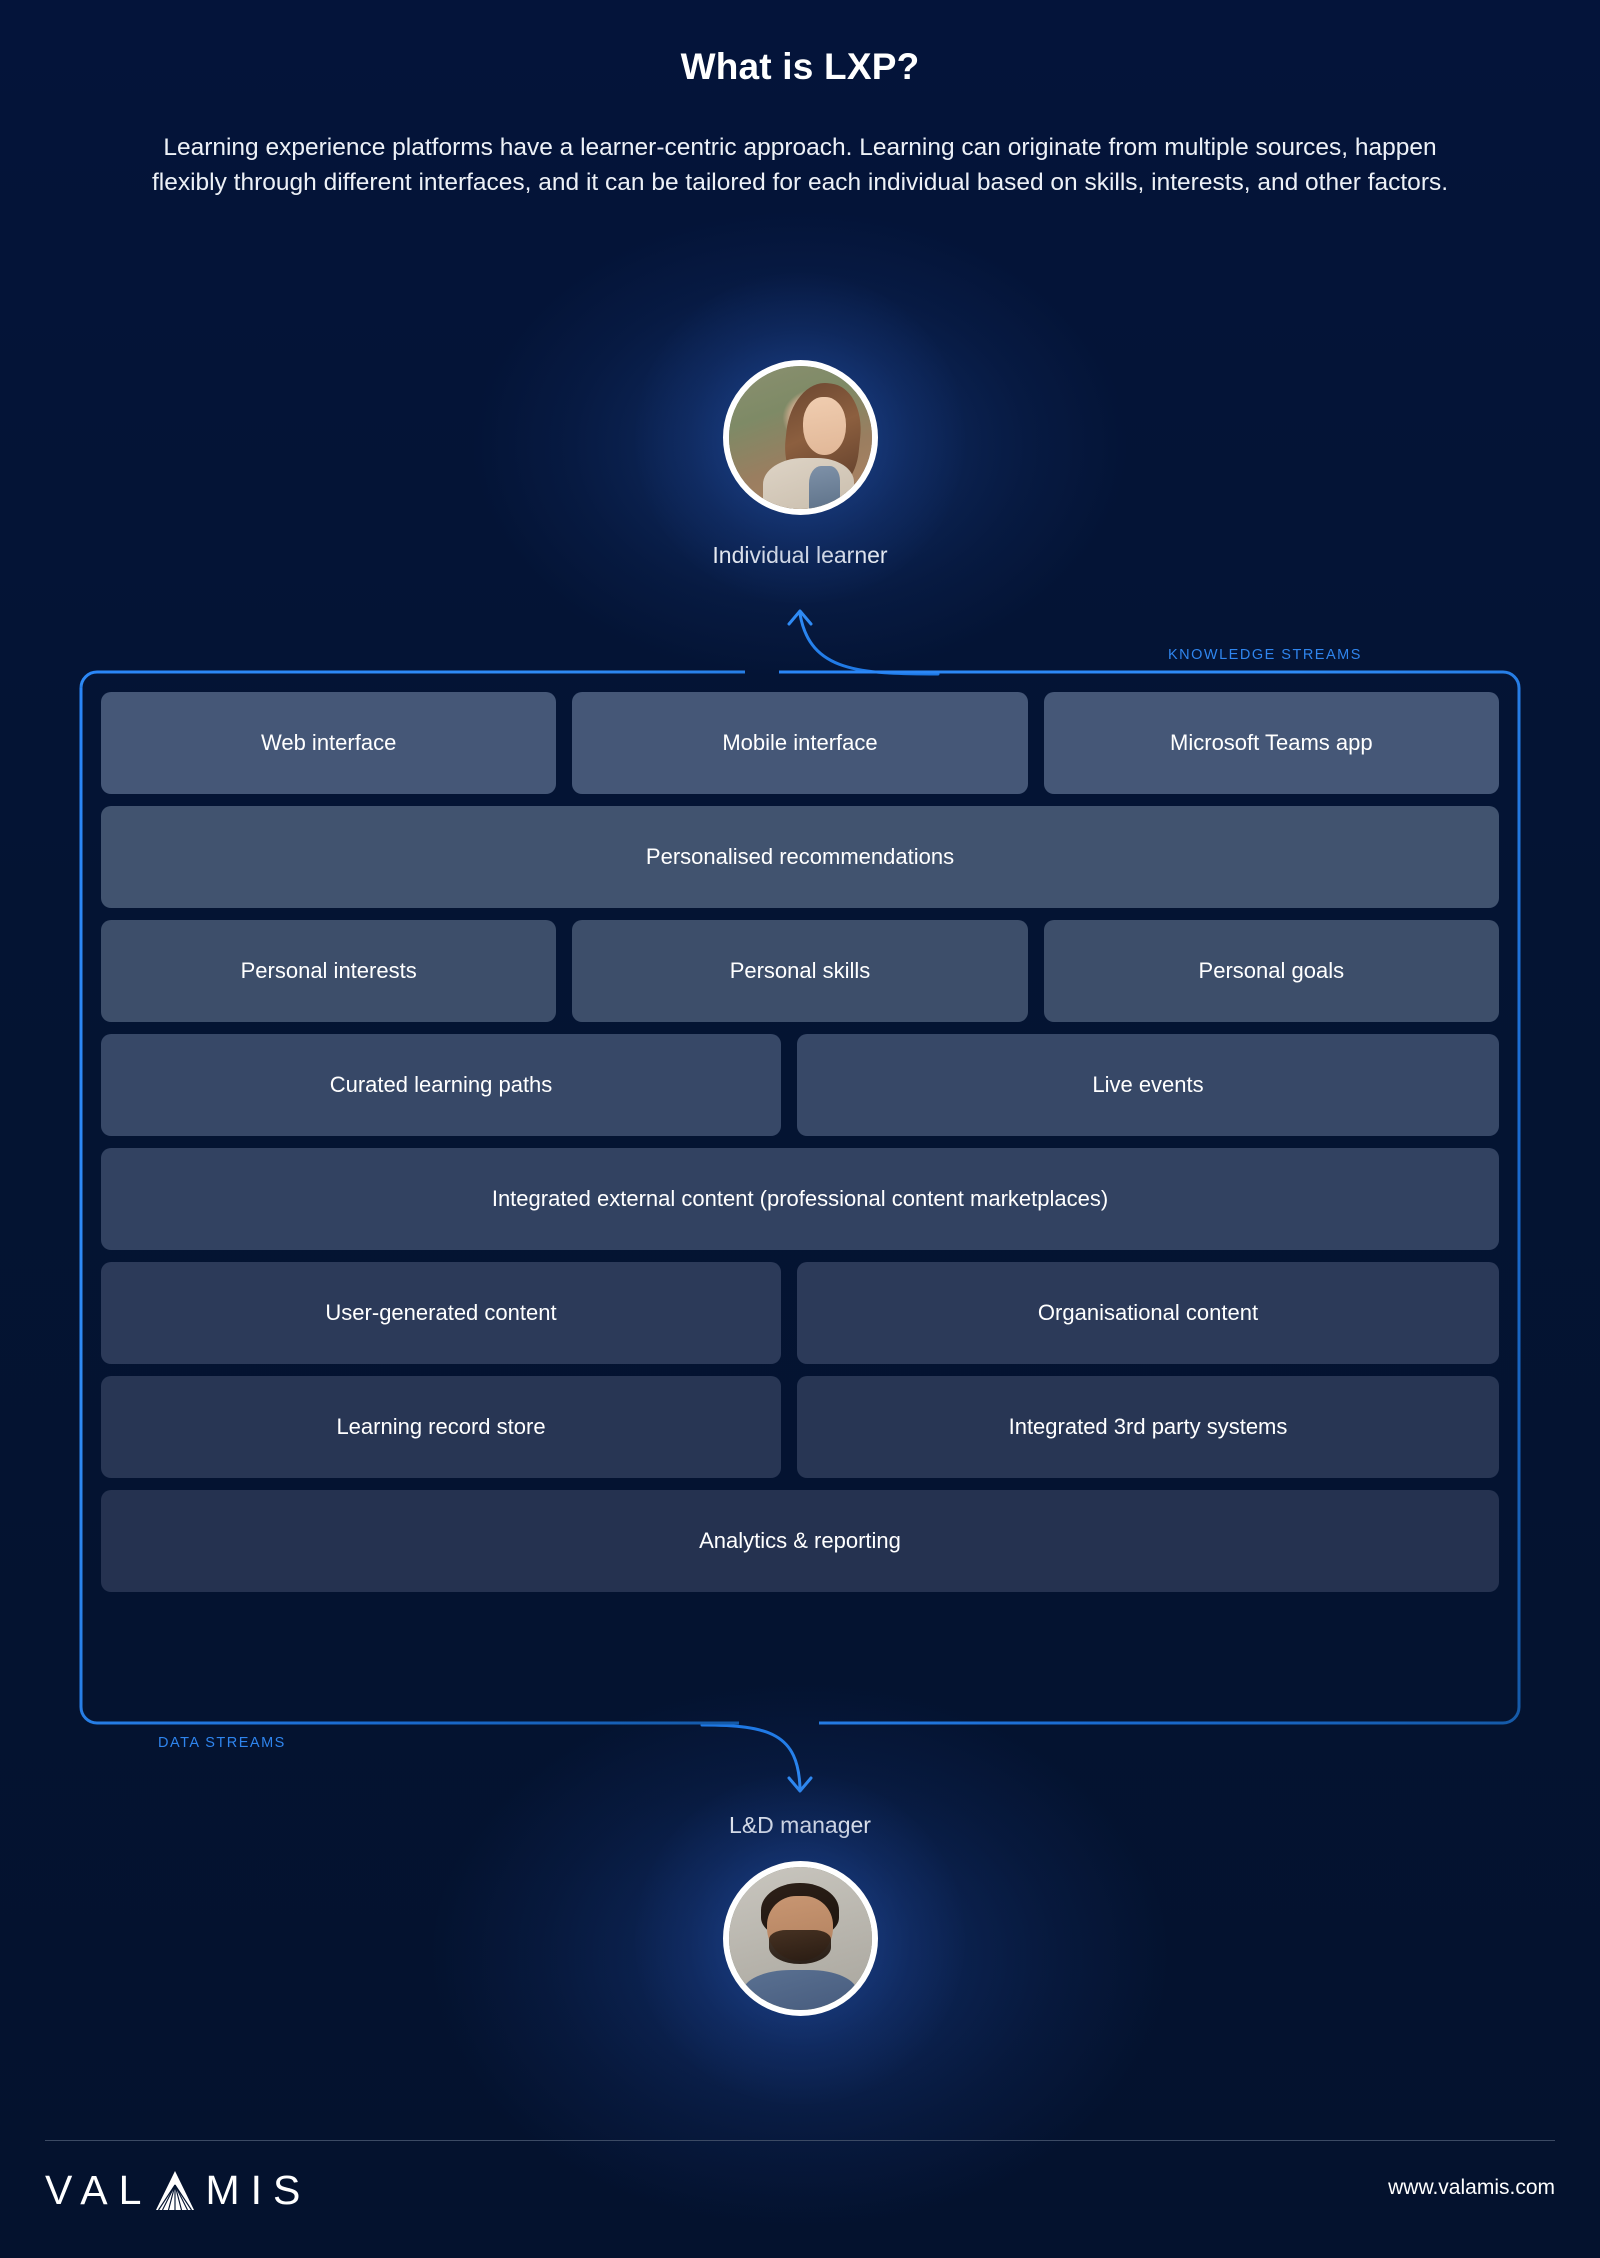  I want to click on feature-box: Personal goals, so click(1271, 971).